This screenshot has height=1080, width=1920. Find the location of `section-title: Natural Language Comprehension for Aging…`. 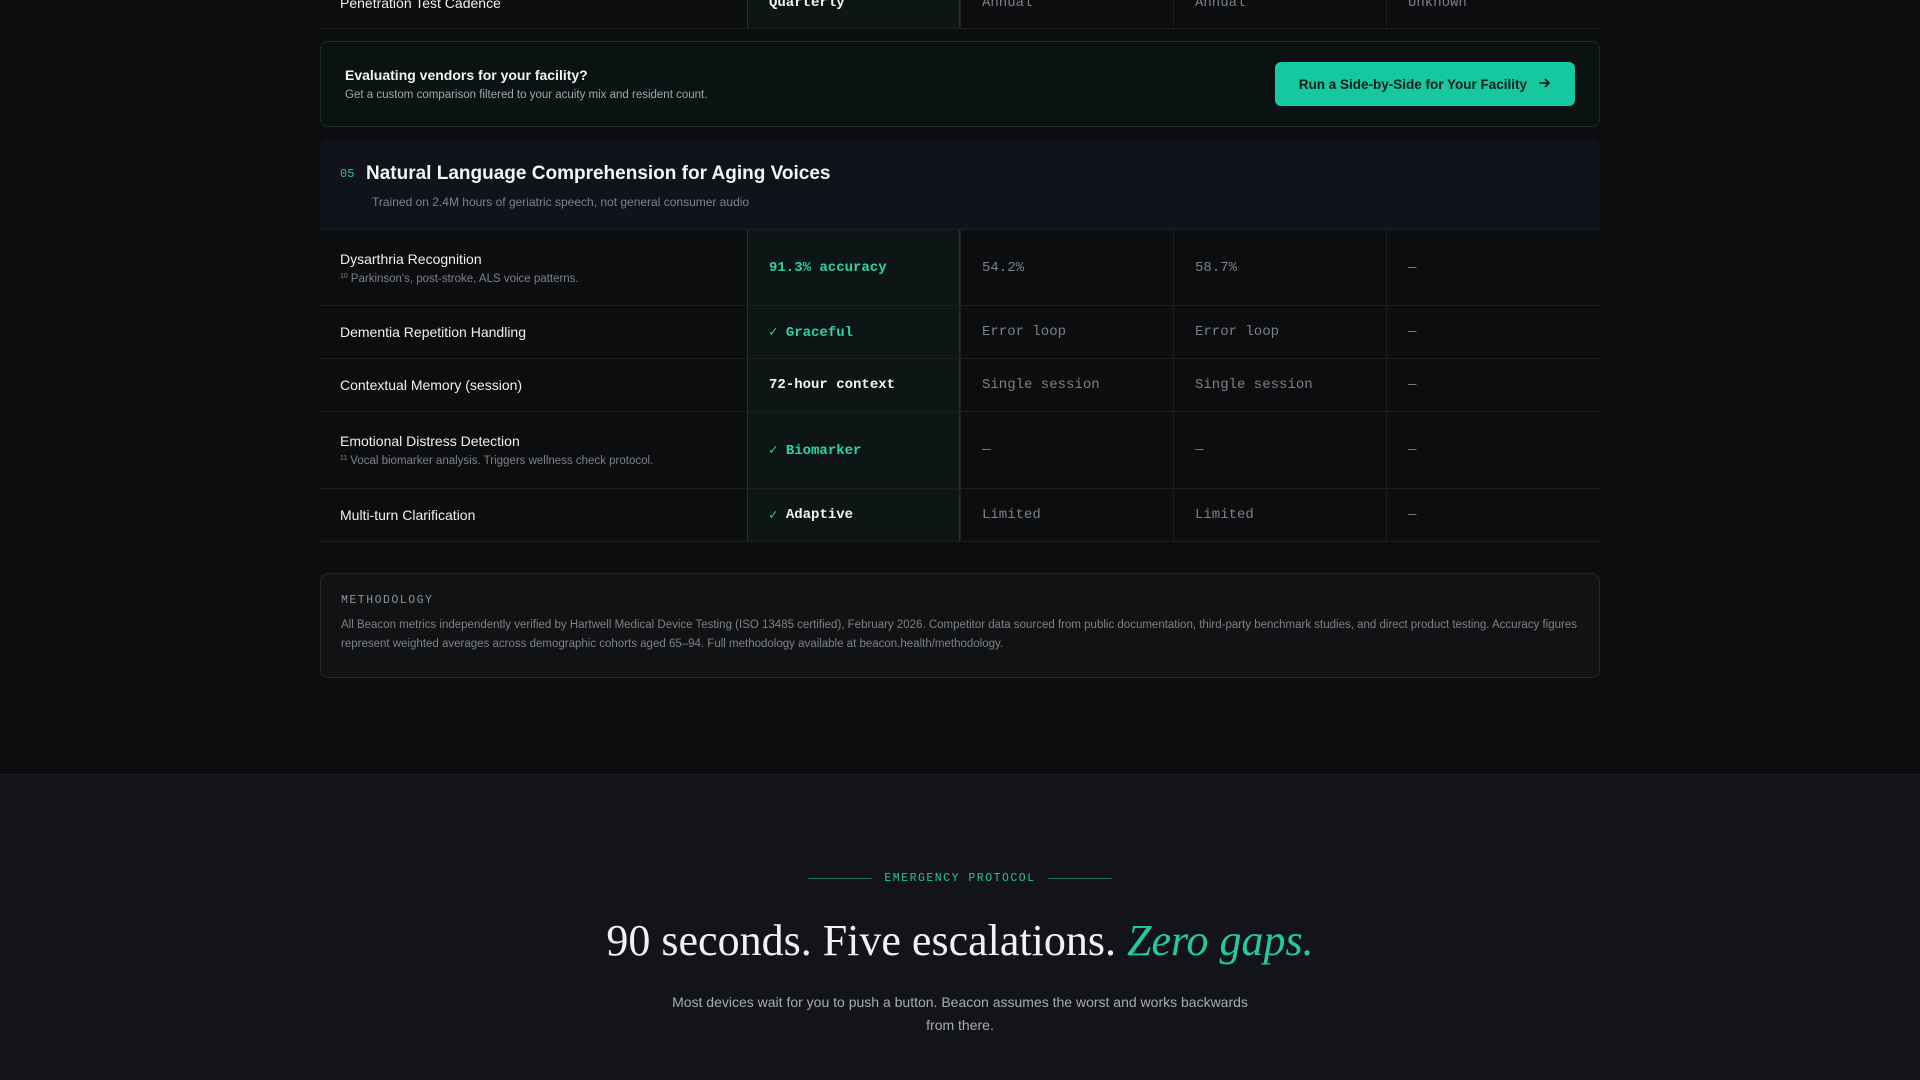

section-title: Natural Language Comprehension for Aging… is located at coordinates (598, 173).